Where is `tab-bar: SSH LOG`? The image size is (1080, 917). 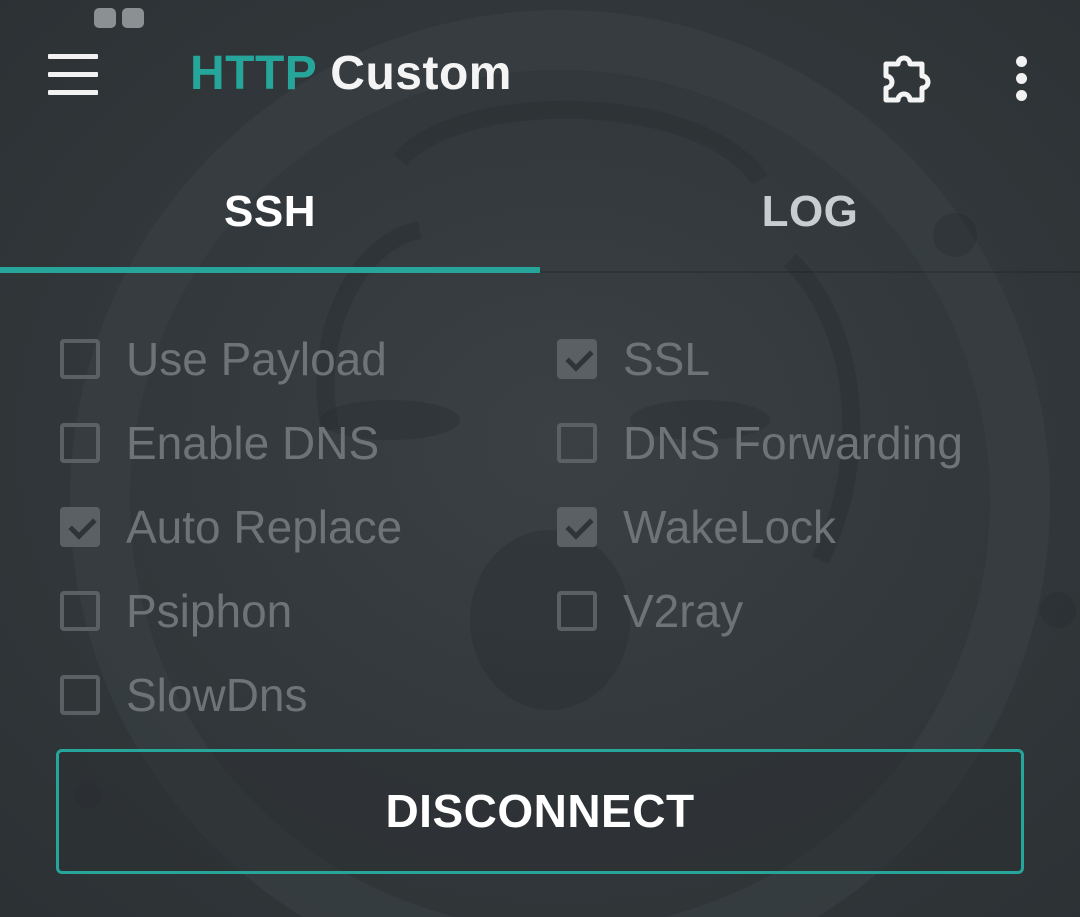
tab-bar: SSH LOG is located at coordinates (540, 217).